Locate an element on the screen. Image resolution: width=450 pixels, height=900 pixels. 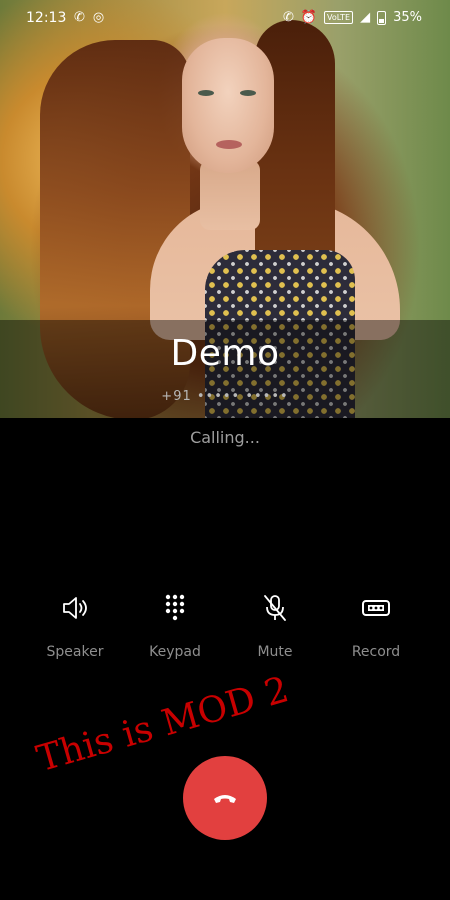
speaker-label: Speaker is located at coordinates (75, 652).